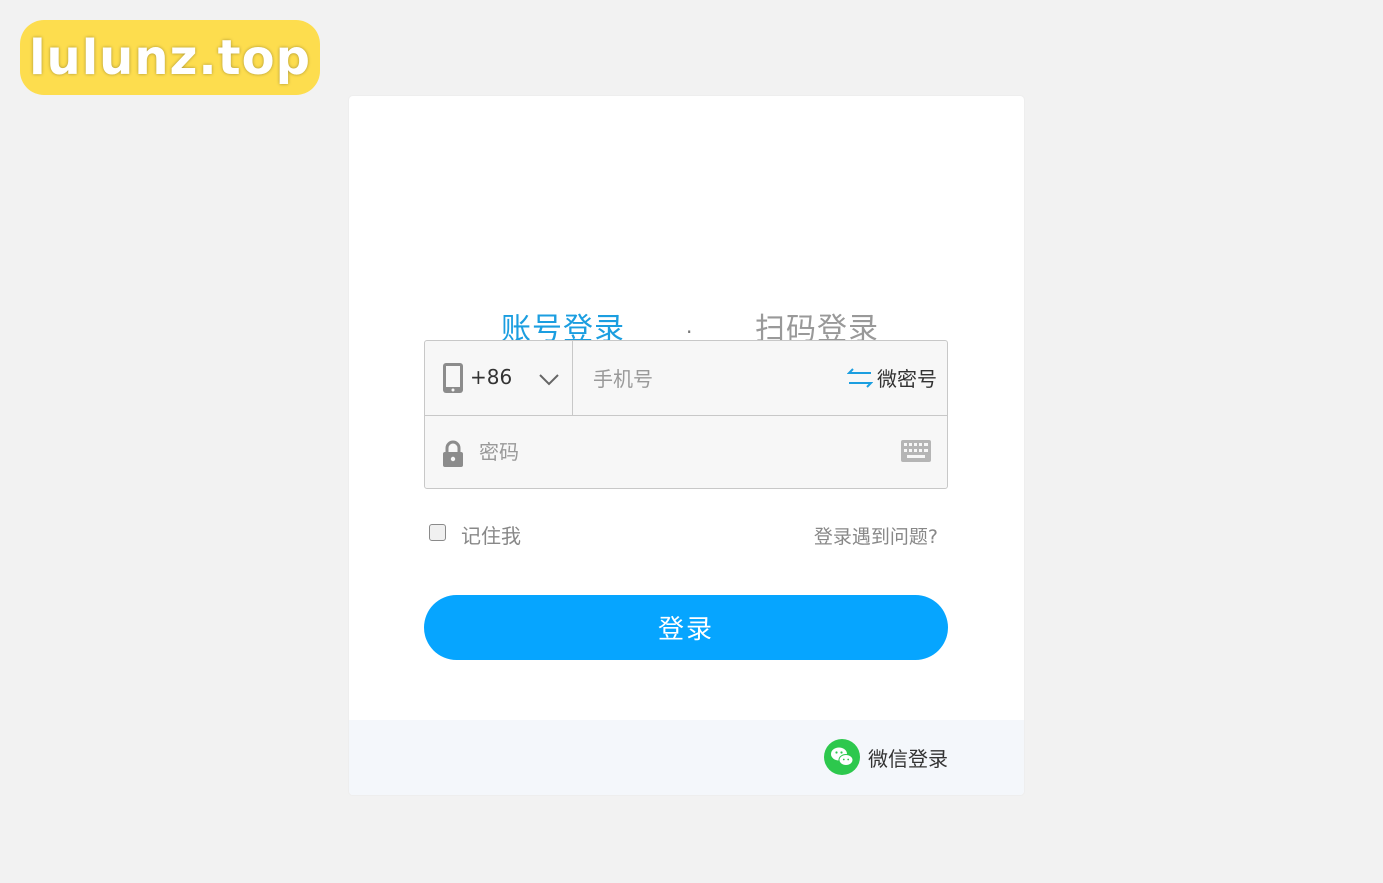 The width and height of the screenshot is (1383, 883). I want to click on phone-input, so click(713, 379).